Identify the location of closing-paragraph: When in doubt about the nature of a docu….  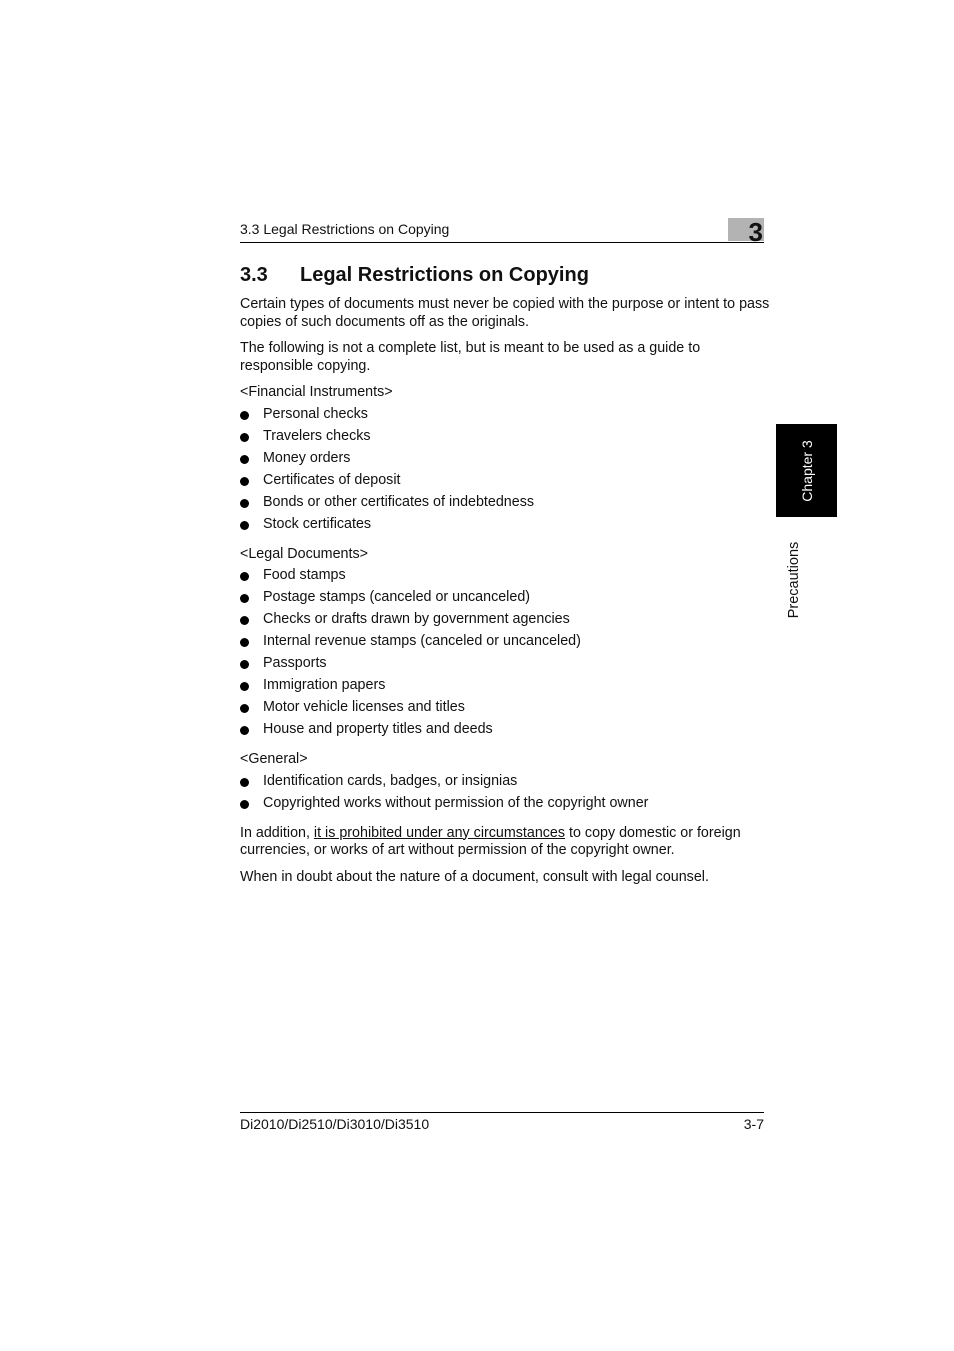
(474, 876).